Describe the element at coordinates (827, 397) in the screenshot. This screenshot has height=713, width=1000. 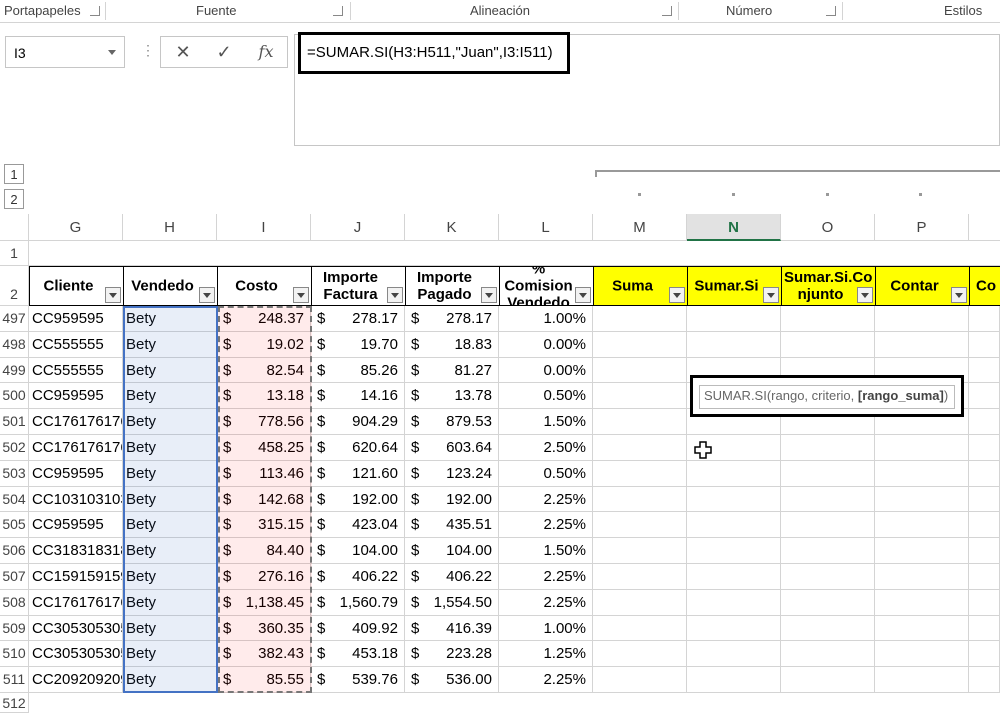
I see `function-signature: SUMAR.SI(rango, criterio, [rango_suma])` at that location.